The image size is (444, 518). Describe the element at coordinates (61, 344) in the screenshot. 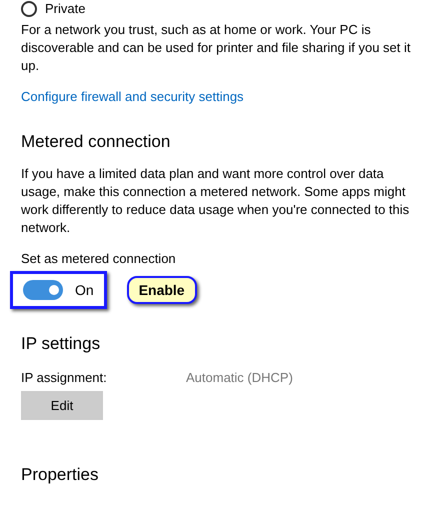

I see `section-heading: IP settings` at that location.